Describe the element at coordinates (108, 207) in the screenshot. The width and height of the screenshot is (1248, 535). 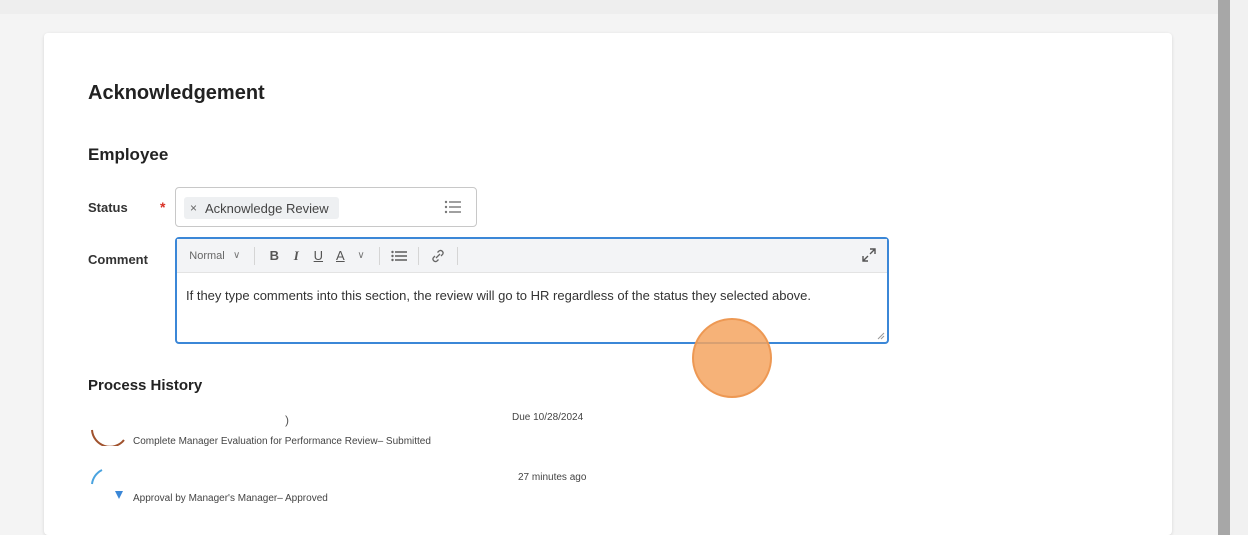
I see `status-label: Status` at that location.